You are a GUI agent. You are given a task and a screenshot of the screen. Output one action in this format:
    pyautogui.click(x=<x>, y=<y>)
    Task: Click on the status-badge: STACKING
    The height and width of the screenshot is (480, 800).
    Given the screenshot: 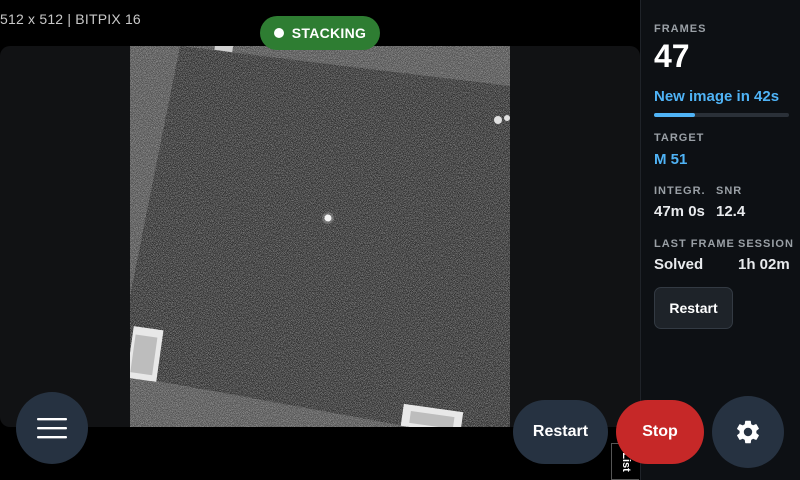 What is the action you would take?
    pyautogui.click(x=320, y=33)
    